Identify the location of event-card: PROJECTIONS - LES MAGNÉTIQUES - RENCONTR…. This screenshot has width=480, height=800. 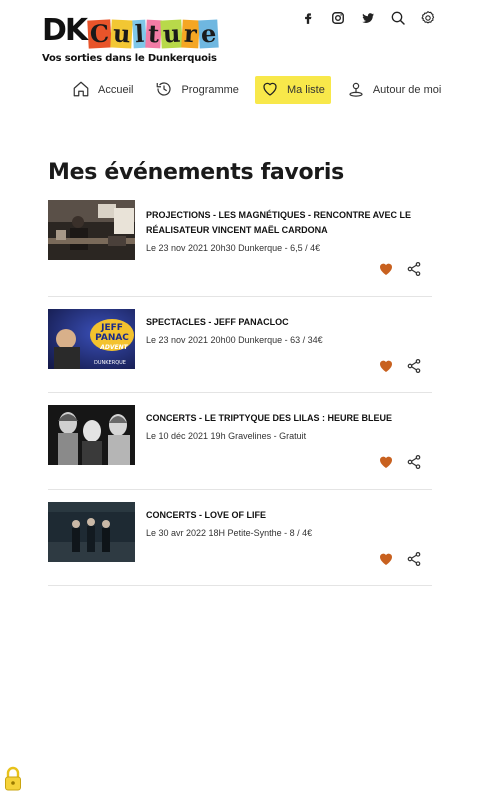
(240, 248).